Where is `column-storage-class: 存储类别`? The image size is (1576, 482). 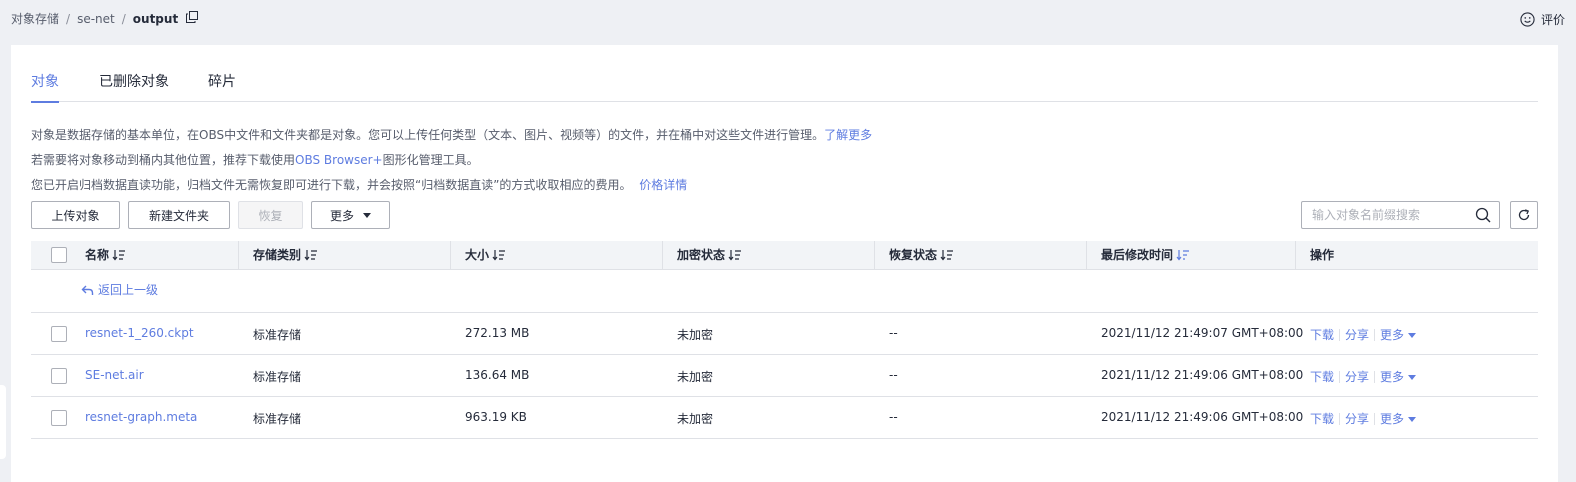 column-storage-class: 存储类别 is located at coordinates (285, 255).